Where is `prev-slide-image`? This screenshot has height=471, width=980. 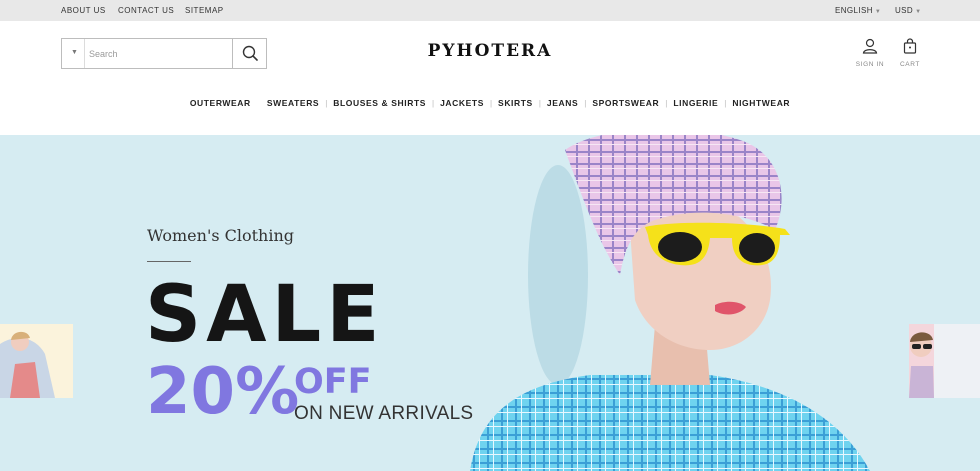 prev-slide-image is located at coordinates (36, 361).